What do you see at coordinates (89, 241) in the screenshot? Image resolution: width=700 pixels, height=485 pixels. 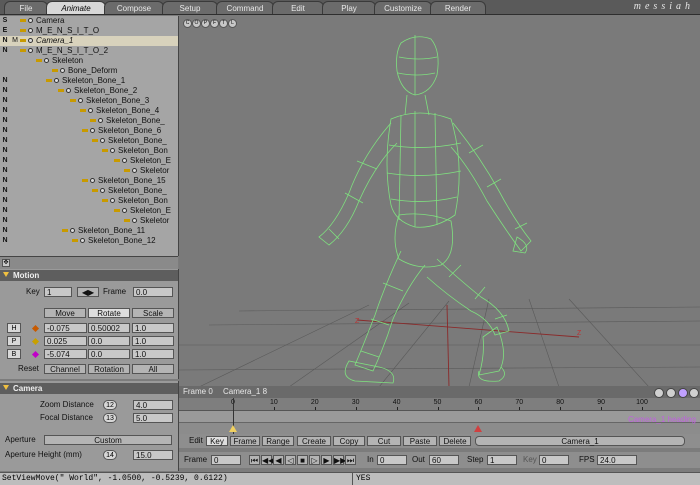 I see `tree-row: N Skeleton_Bone_12` at bounding box center [89, 241].